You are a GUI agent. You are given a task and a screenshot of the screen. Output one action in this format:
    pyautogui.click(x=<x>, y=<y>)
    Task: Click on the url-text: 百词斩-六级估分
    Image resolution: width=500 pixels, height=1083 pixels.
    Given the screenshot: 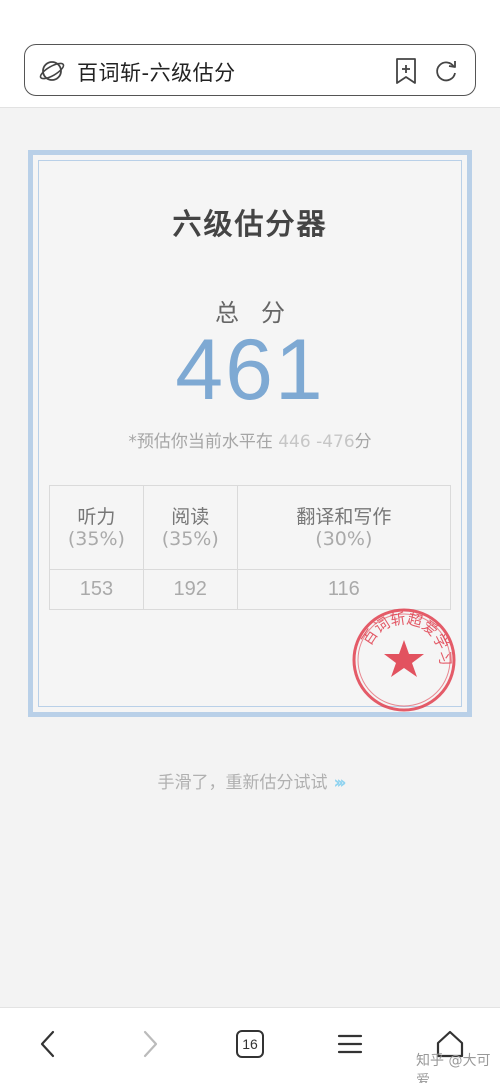 What is the action you would take?
    pyautogui.click(x=156, y=72)
    